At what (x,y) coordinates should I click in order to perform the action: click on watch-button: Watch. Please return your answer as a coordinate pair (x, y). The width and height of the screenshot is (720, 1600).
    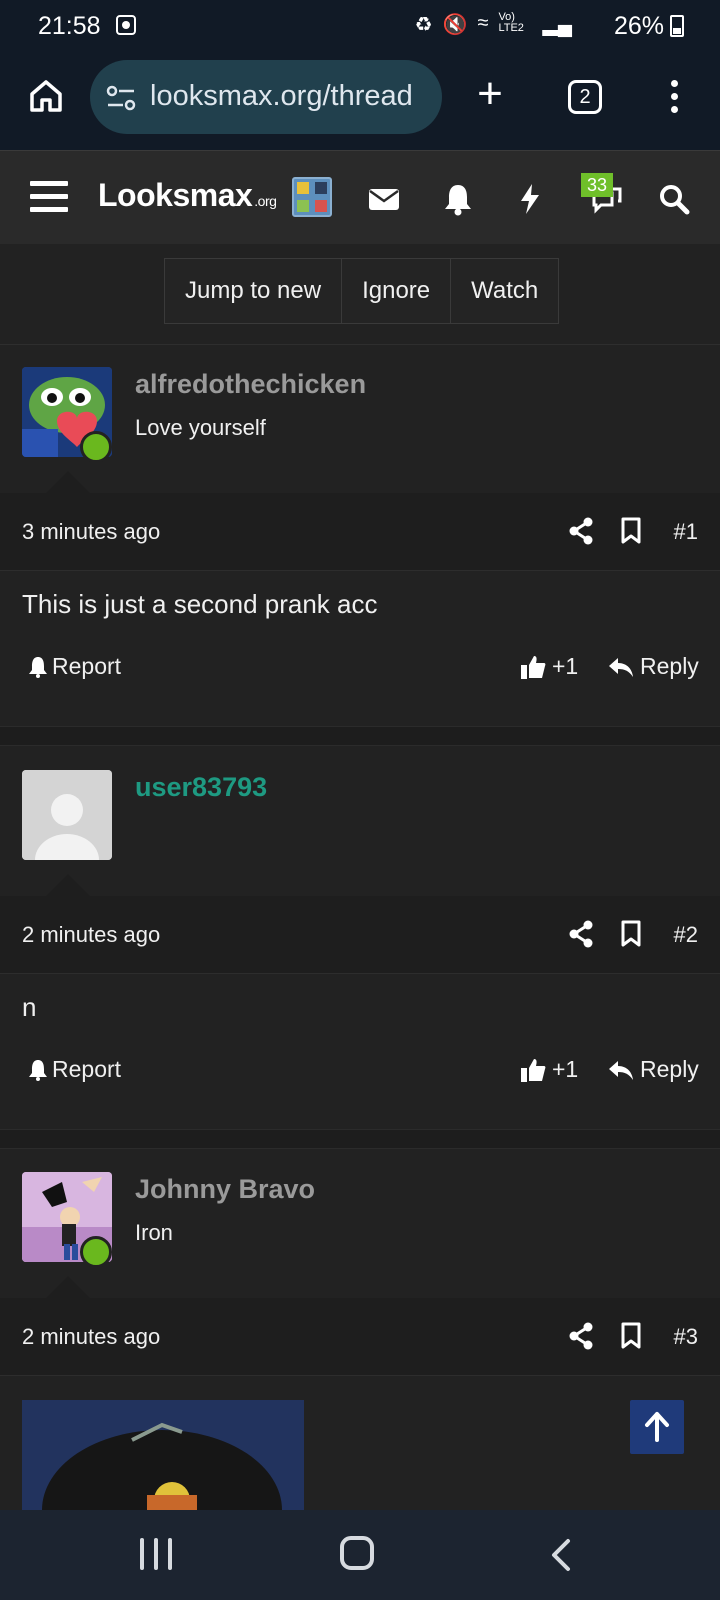
    Looking at the image, I should click on (504, 291).